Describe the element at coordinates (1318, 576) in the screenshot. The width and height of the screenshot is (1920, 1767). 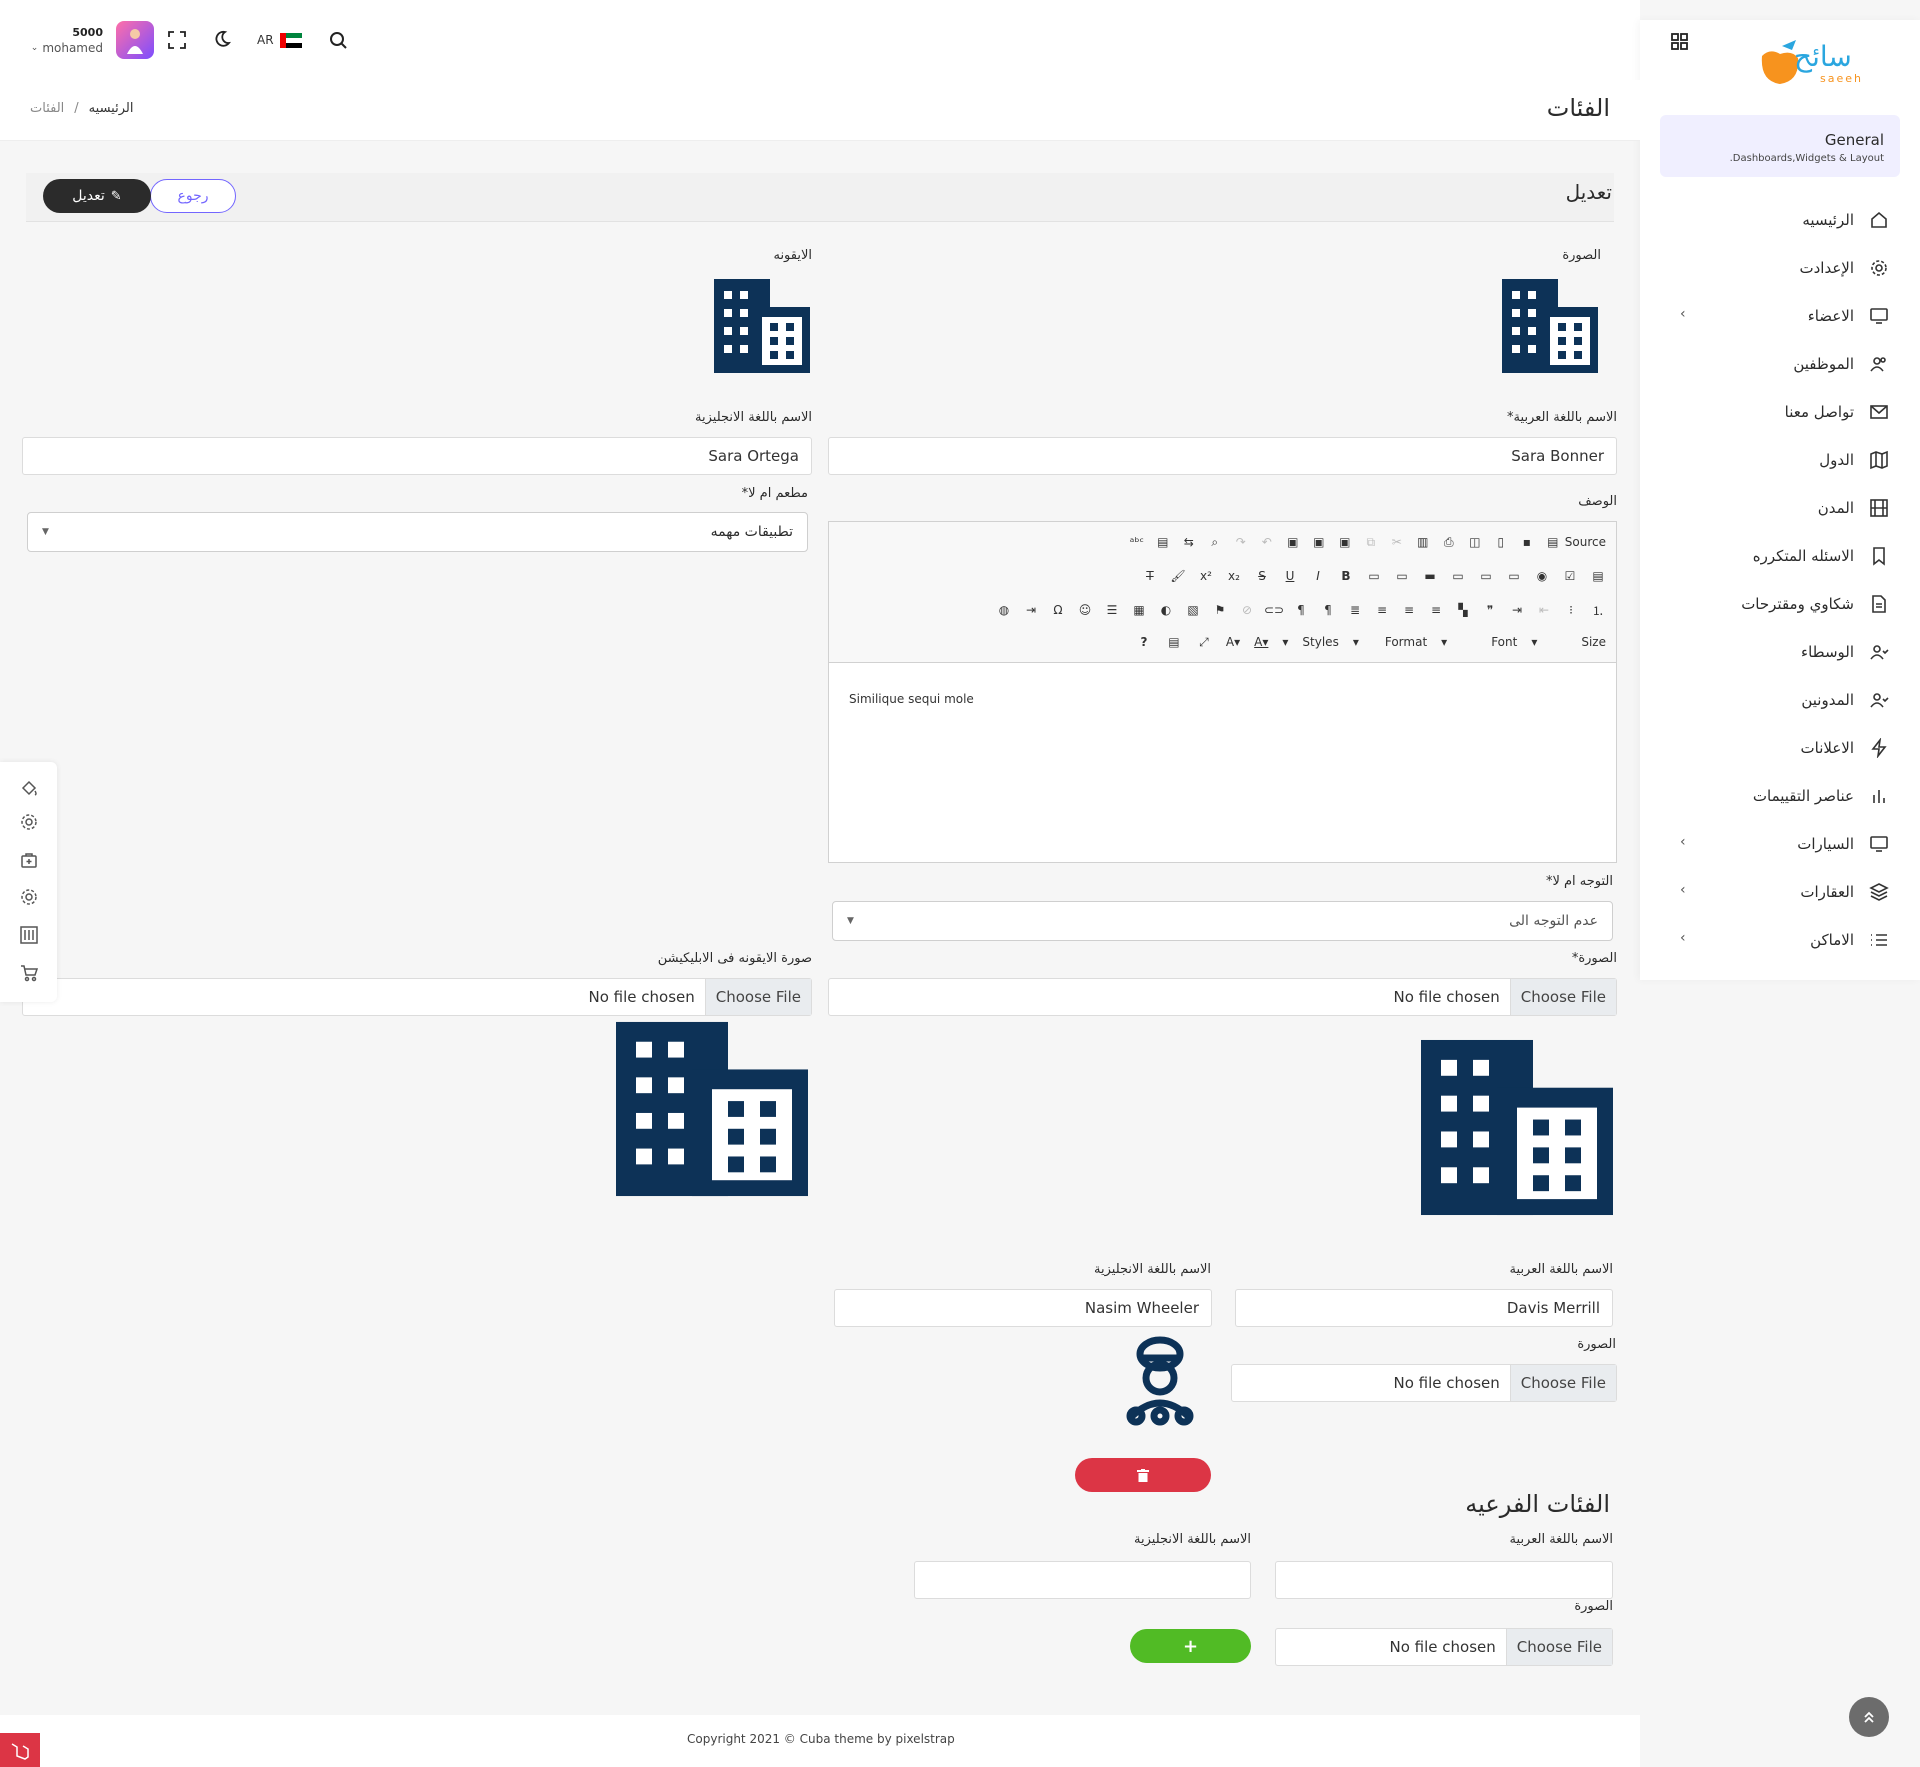
I see `italic-icon: I` at that location.